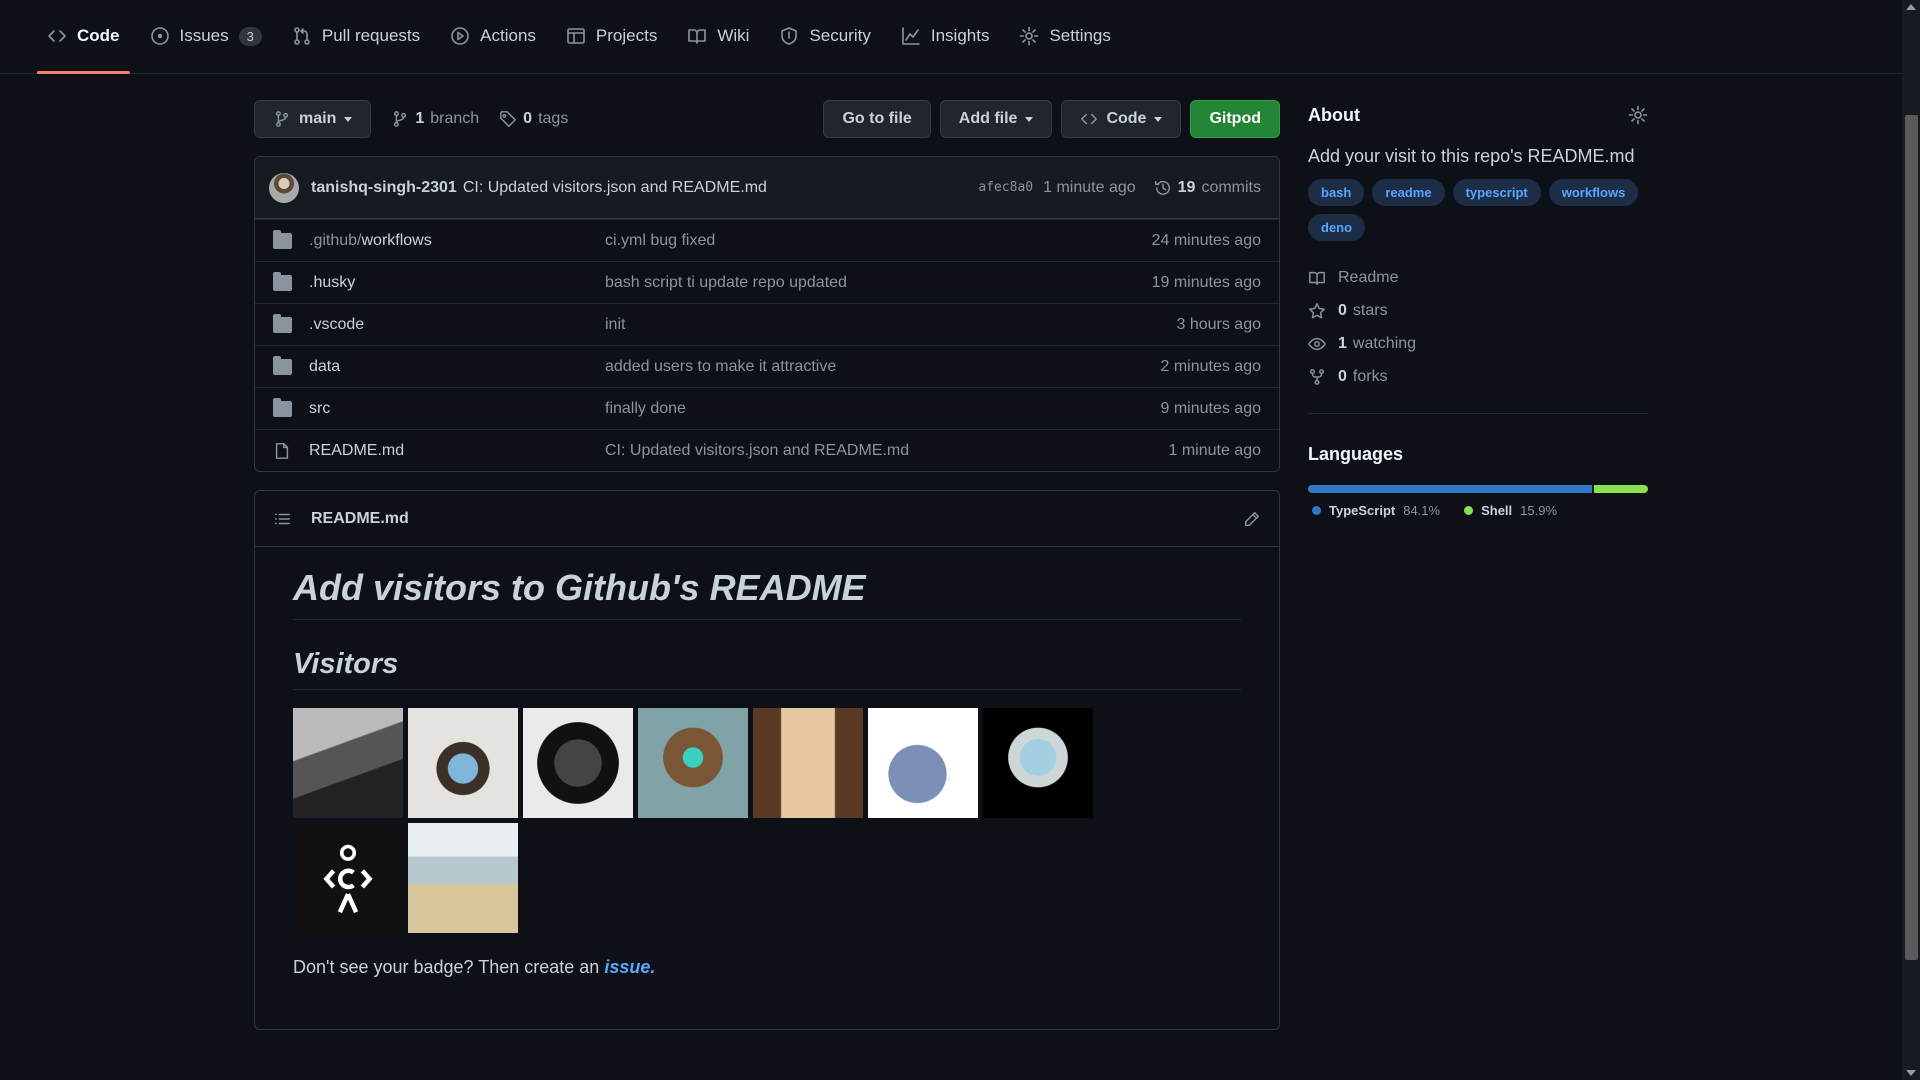  I want to click on file-name: data, so click(457, 367).